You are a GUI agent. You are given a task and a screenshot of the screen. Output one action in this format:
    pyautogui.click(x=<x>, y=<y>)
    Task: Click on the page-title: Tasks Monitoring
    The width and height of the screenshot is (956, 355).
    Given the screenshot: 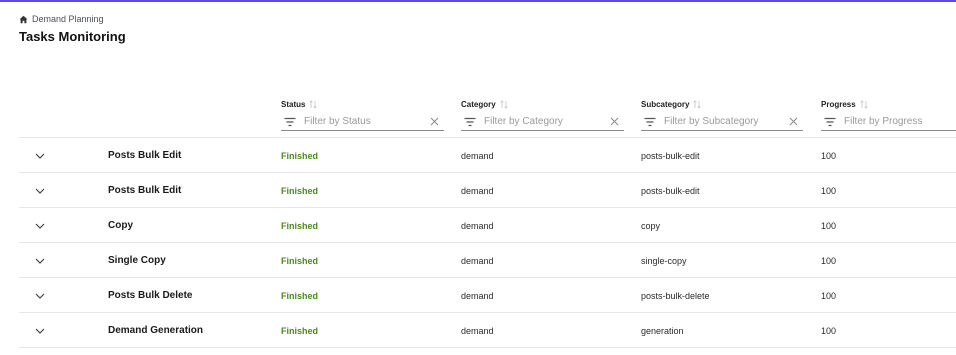 What is the action you would take?
    pyautogui.click(x=72, y=36)
    